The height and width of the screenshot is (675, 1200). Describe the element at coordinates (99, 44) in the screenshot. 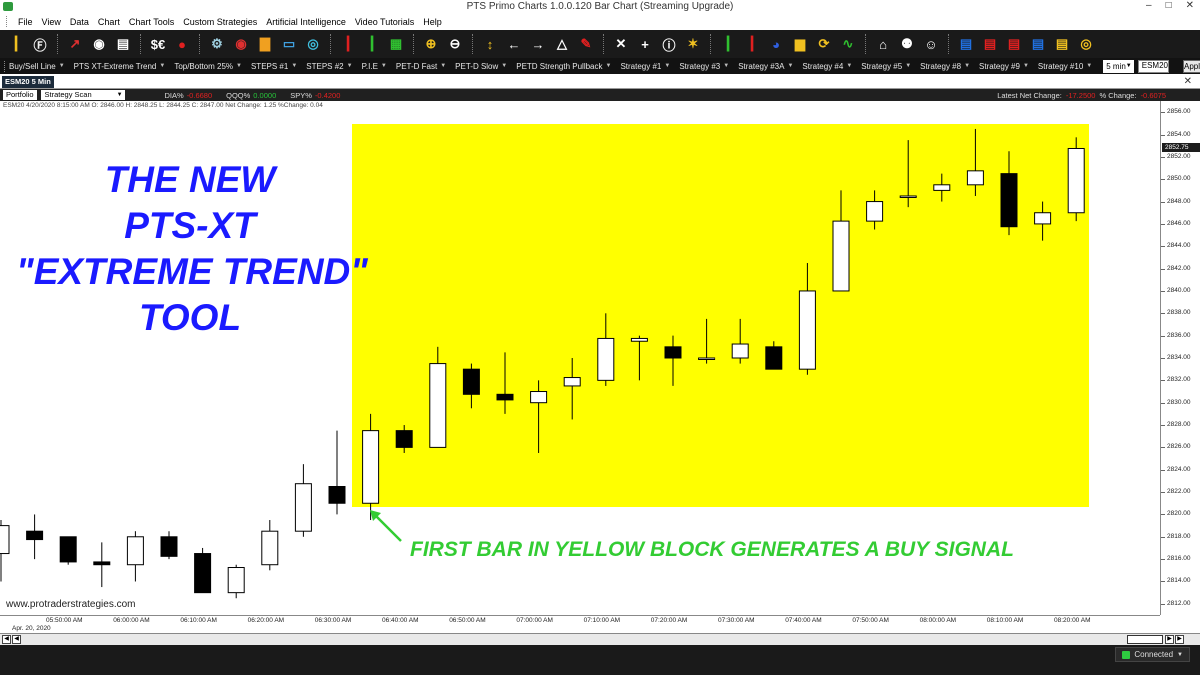

I see `eye-icon: ◉` at that location.